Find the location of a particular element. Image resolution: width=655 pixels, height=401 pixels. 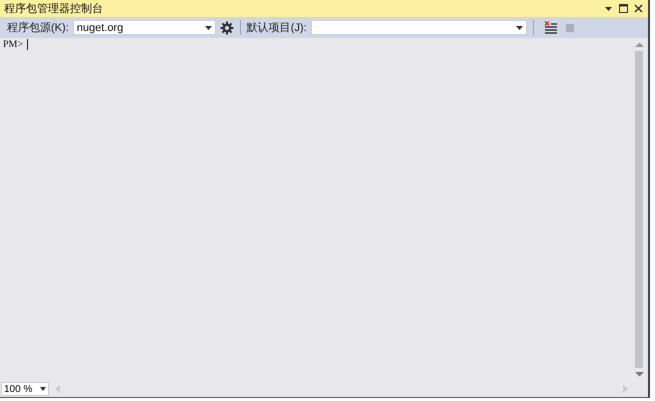

settings-icon is located at coordinates (227, 27).